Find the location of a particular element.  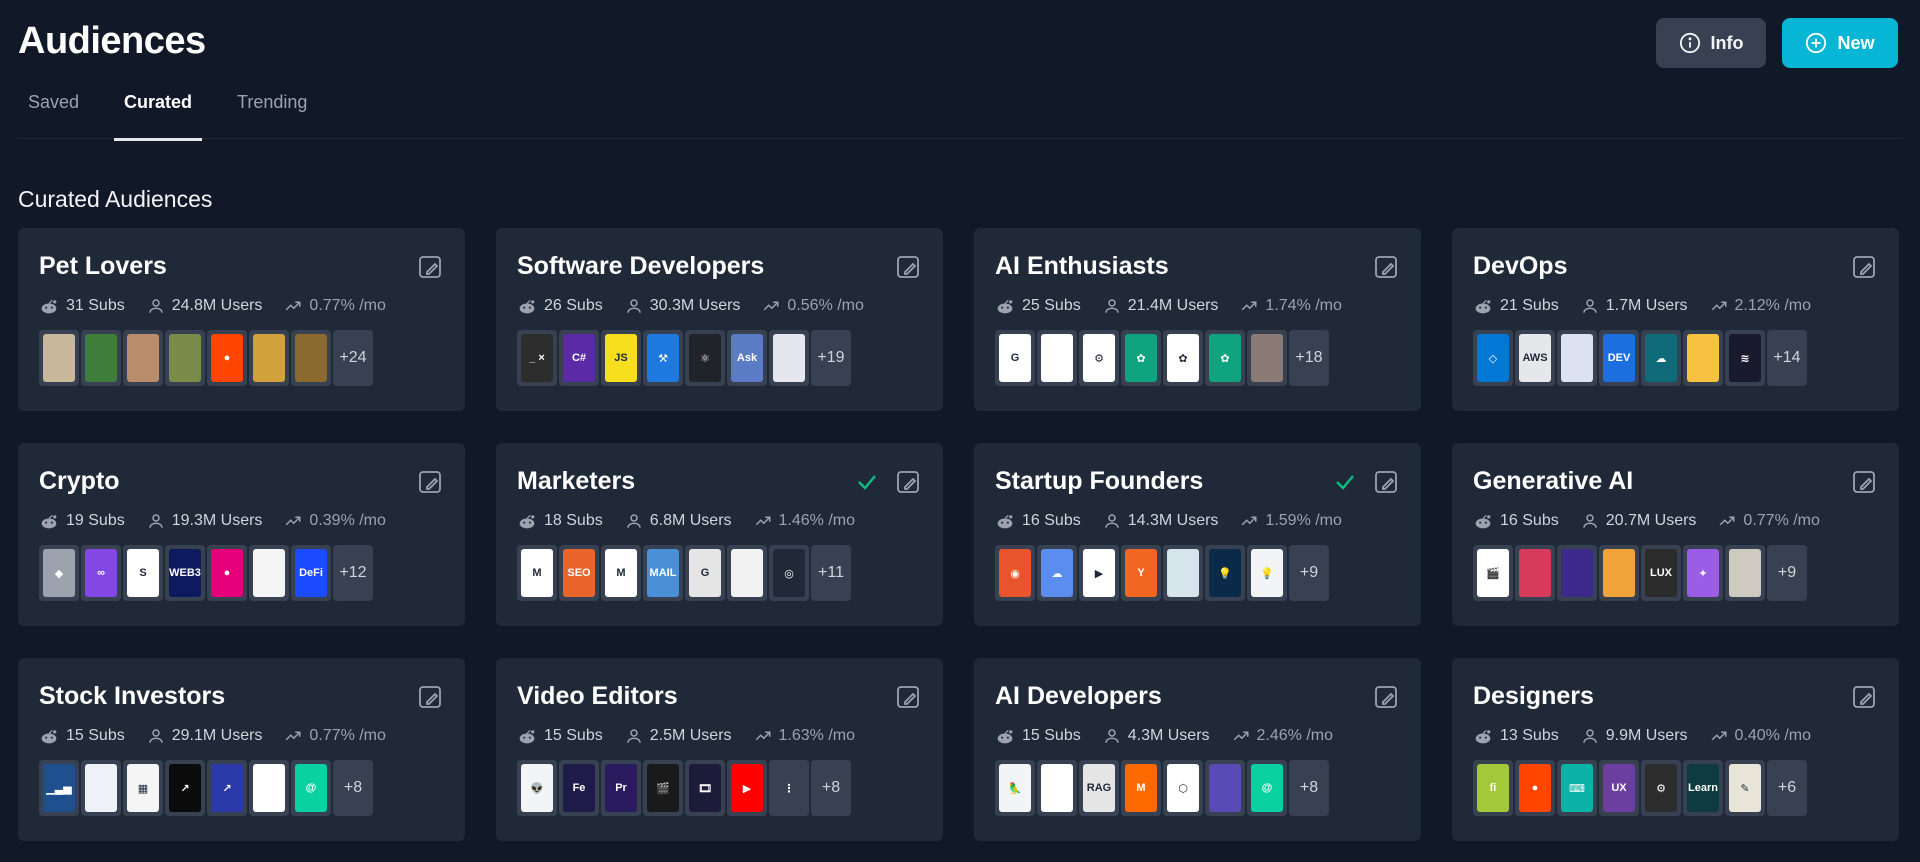

subreddit-avatar: ▦ is located at coordinates (143, 788).